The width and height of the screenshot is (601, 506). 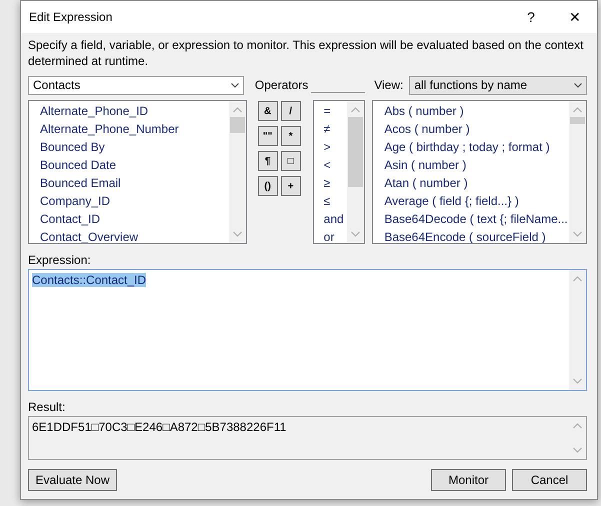 What do you see at coordinates (498, 85) in the screenshot?
I see `view-dropdown: all functions by name` at bounding box center [498, 85].